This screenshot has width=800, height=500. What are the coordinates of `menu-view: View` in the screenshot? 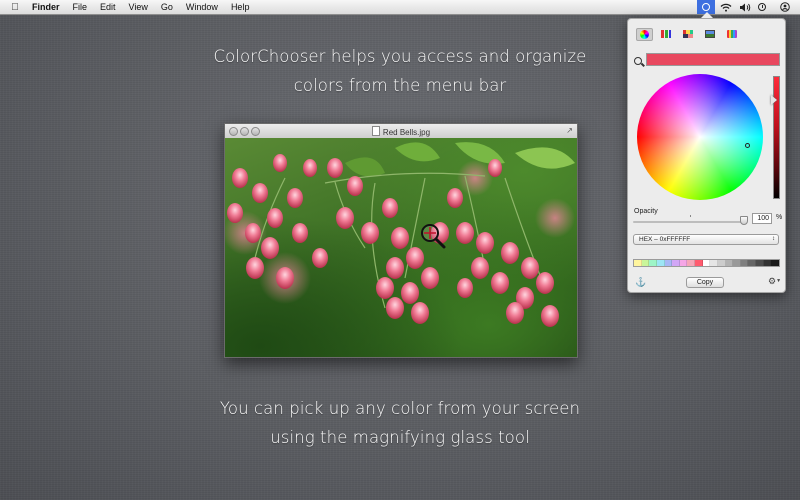 It's located at (138, 7).